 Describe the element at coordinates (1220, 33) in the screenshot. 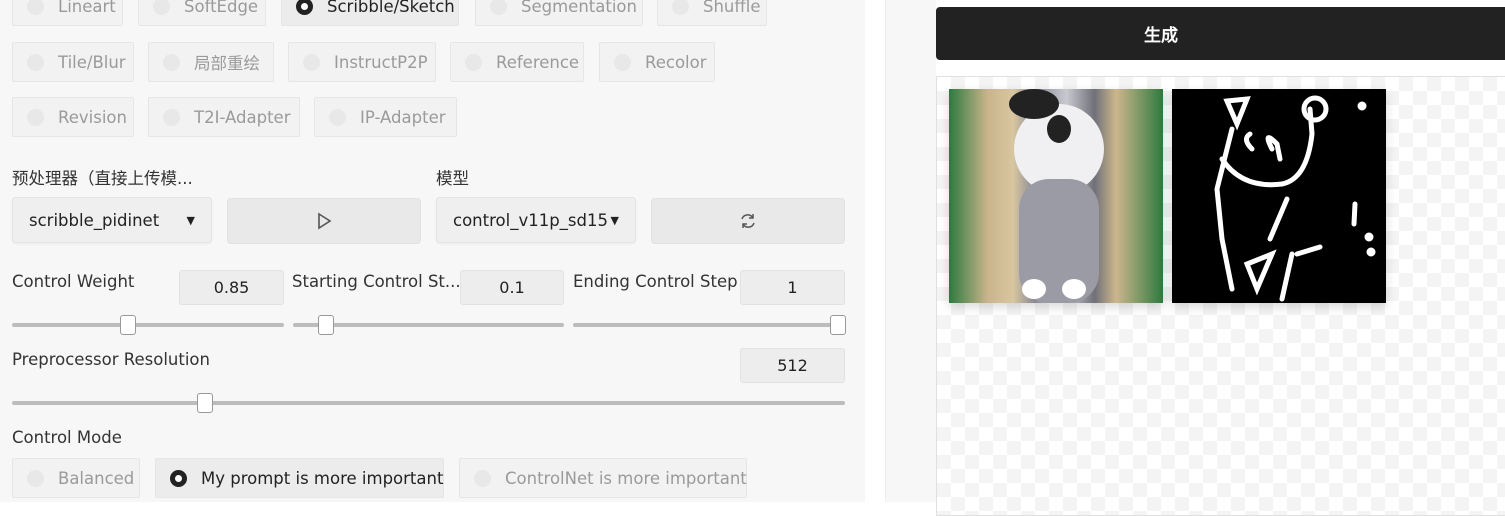

I see `generate-button: 生成` at that location.